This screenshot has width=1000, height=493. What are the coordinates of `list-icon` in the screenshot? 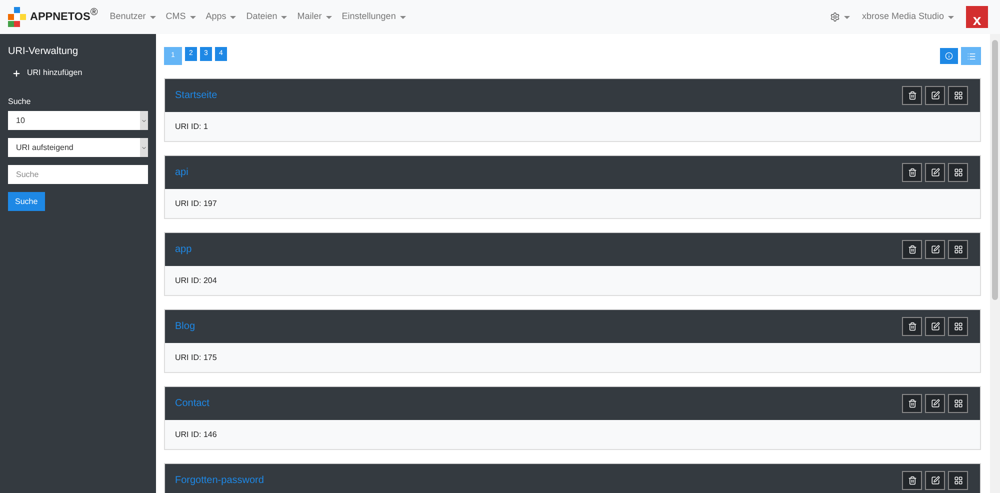 It's located at (971, 56).